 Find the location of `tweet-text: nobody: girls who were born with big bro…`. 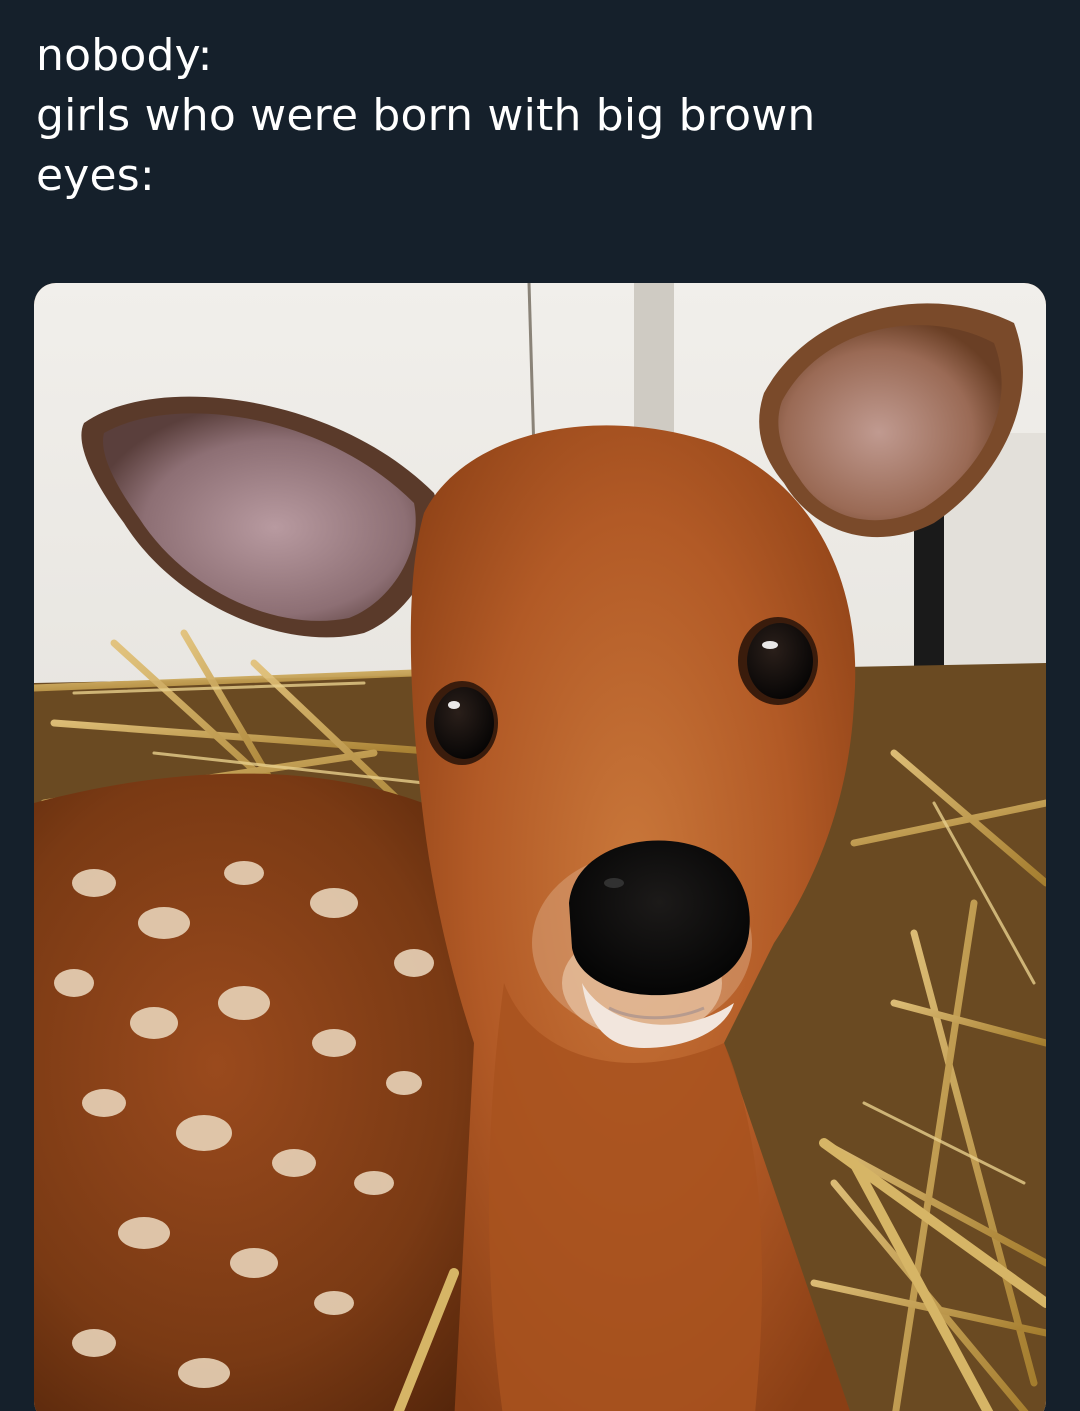

tweet-text: nobody: girls who were born with big bro… is located at coordinates (541, 116).